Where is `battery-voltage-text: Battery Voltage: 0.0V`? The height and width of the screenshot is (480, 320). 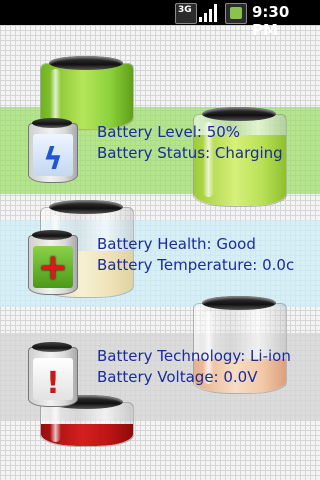
battery-voltage-text: Battery Voltage: 0.0V is located at coordinates (177, 377).